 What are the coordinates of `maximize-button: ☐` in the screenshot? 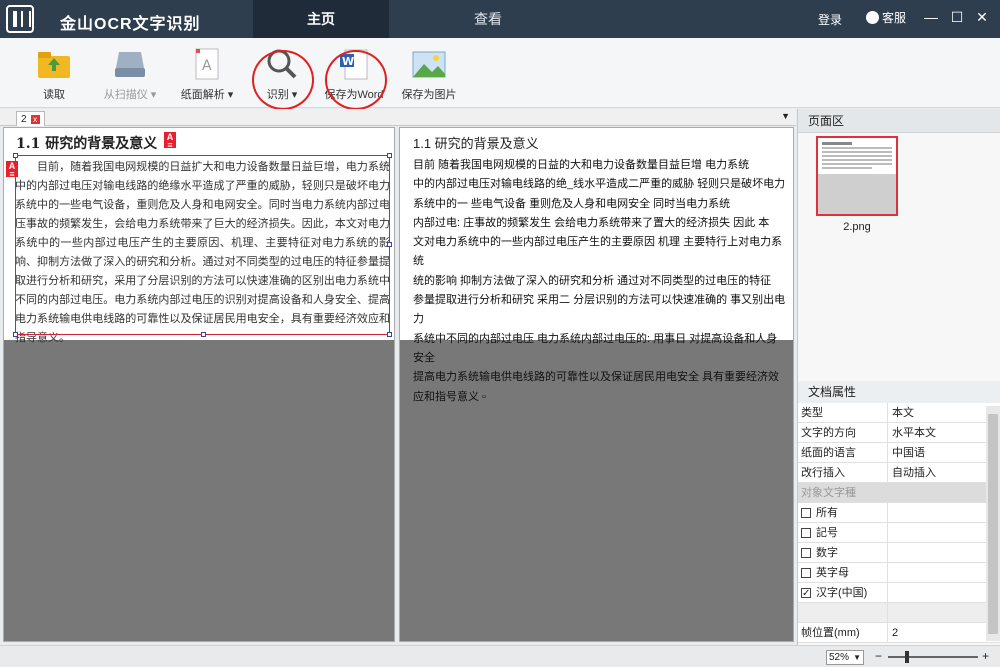 It's located at (957, 17).